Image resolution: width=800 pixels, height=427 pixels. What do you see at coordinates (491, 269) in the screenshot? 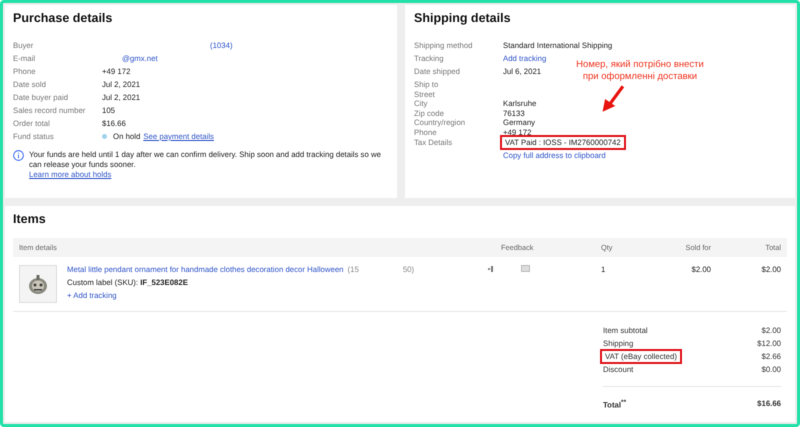
I see `feedback-icon` at bounding box center [491, 269].